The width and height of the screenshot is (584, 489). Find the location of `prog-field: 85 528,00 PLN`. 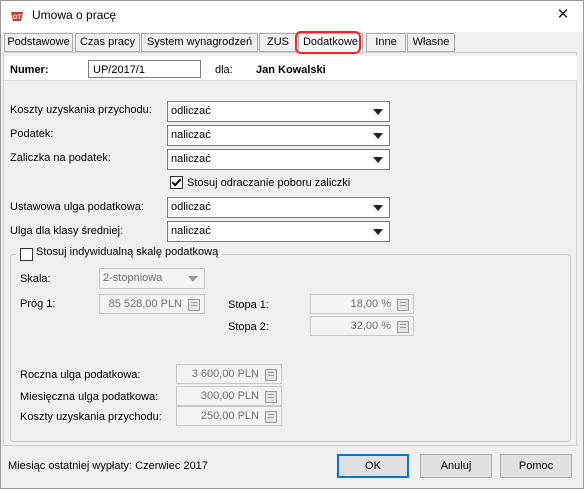

prog-field: 85 528,00 PLN is located at coordinates (152, 304).